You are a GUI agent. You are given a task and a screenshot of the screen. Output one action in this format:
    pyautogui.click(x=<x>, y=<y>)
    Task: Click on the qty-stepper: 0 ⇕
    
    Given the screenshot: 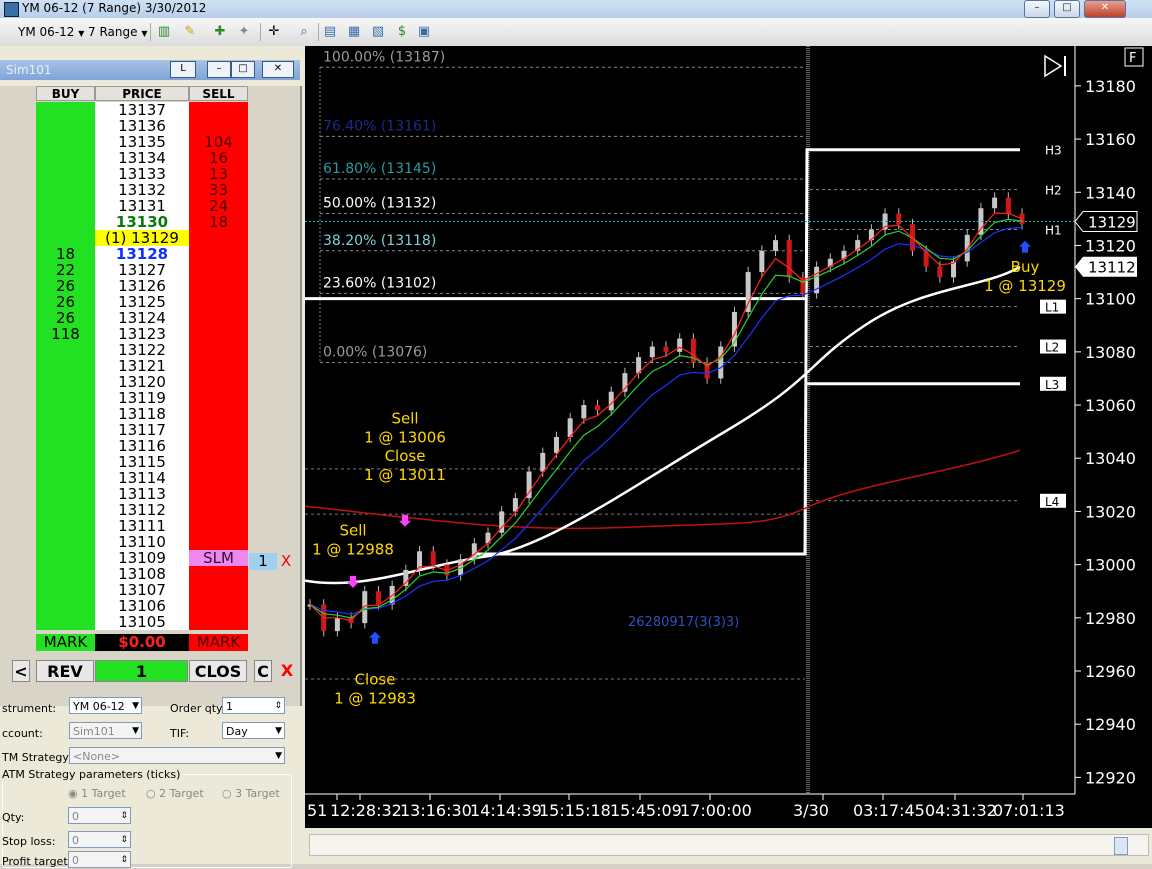 What is the action you would take?
    pyautogui.click(x=99, y=815)
    